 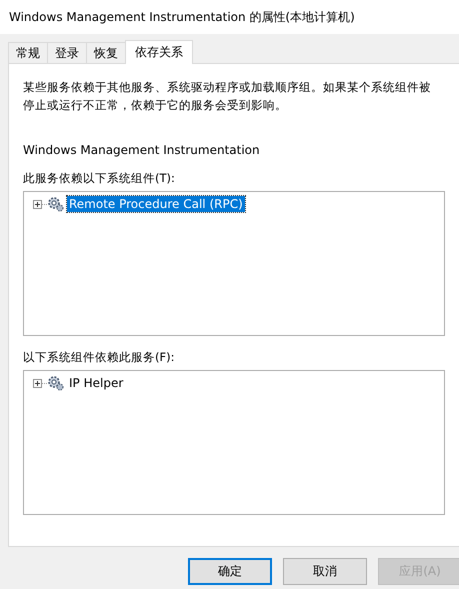 What do you see at coordinates (156, 204) in the screenshot?
I see `tree-item: Remote Procedure Call (RPC)` at bounding box center [156, 204].